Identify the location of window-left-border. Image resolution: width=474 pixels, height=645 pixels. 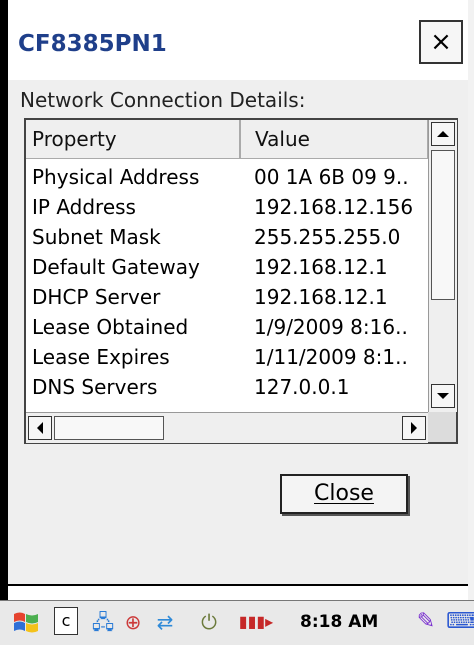
(4, 300).